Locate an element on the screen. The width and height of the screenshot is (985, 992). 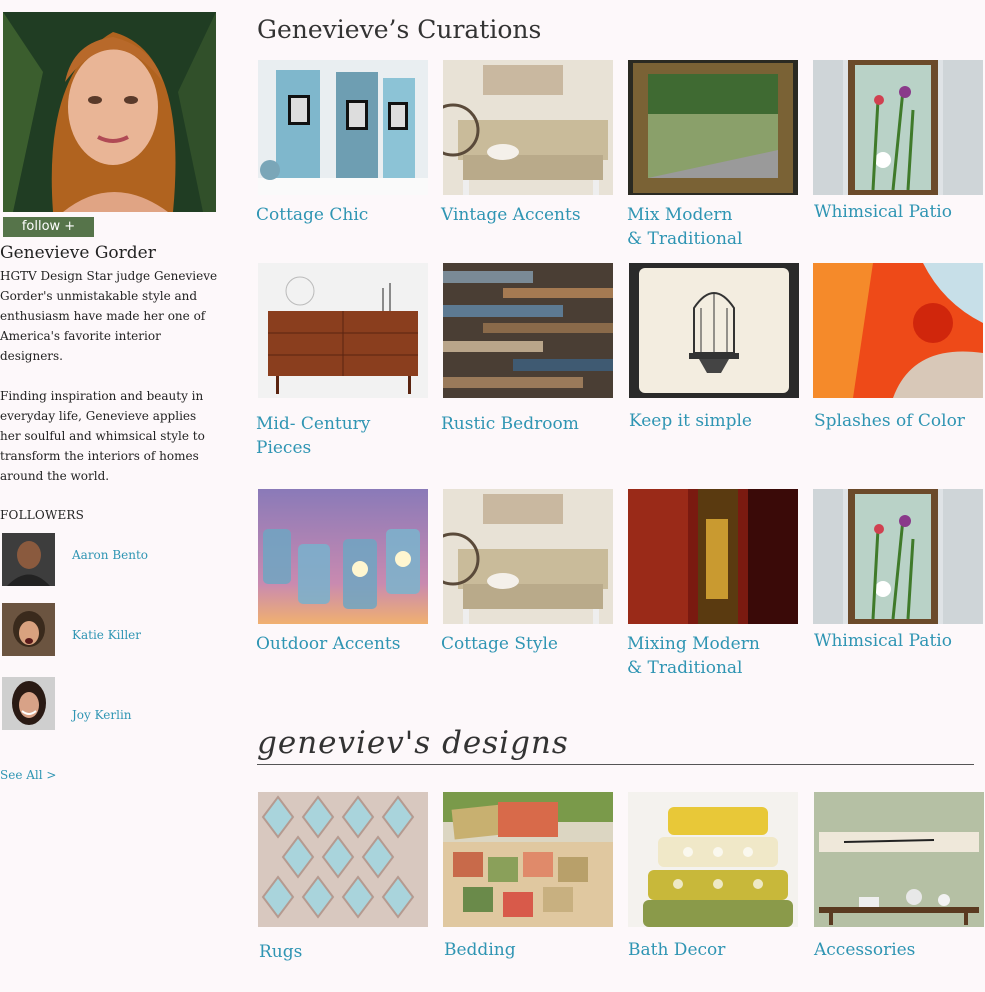
curation-thumb-mixing-modern is located at coordinates (713, 556).